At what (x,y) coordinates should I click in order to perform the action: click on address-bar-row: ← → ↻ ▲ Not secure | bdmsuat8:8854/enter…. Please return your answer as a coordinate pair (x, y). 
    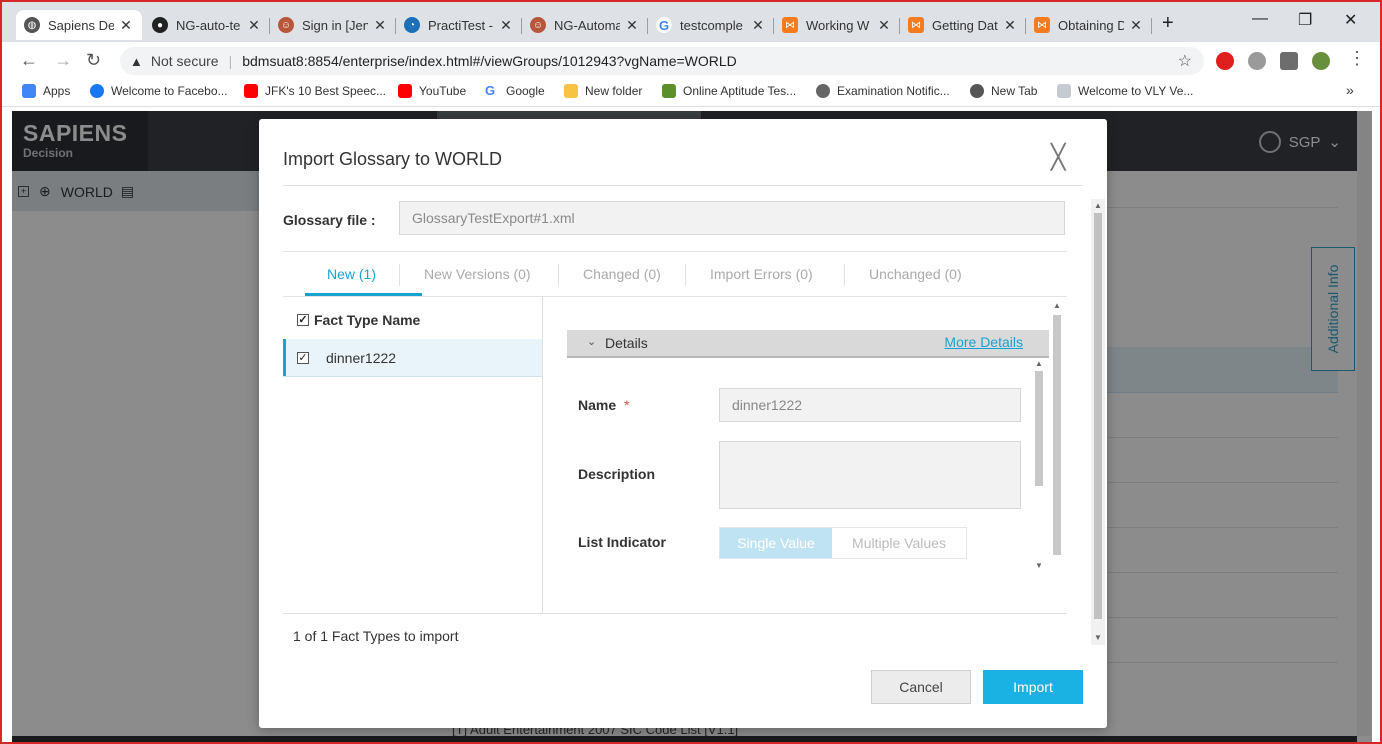
    Looking at the image, I should click on (691, 60).